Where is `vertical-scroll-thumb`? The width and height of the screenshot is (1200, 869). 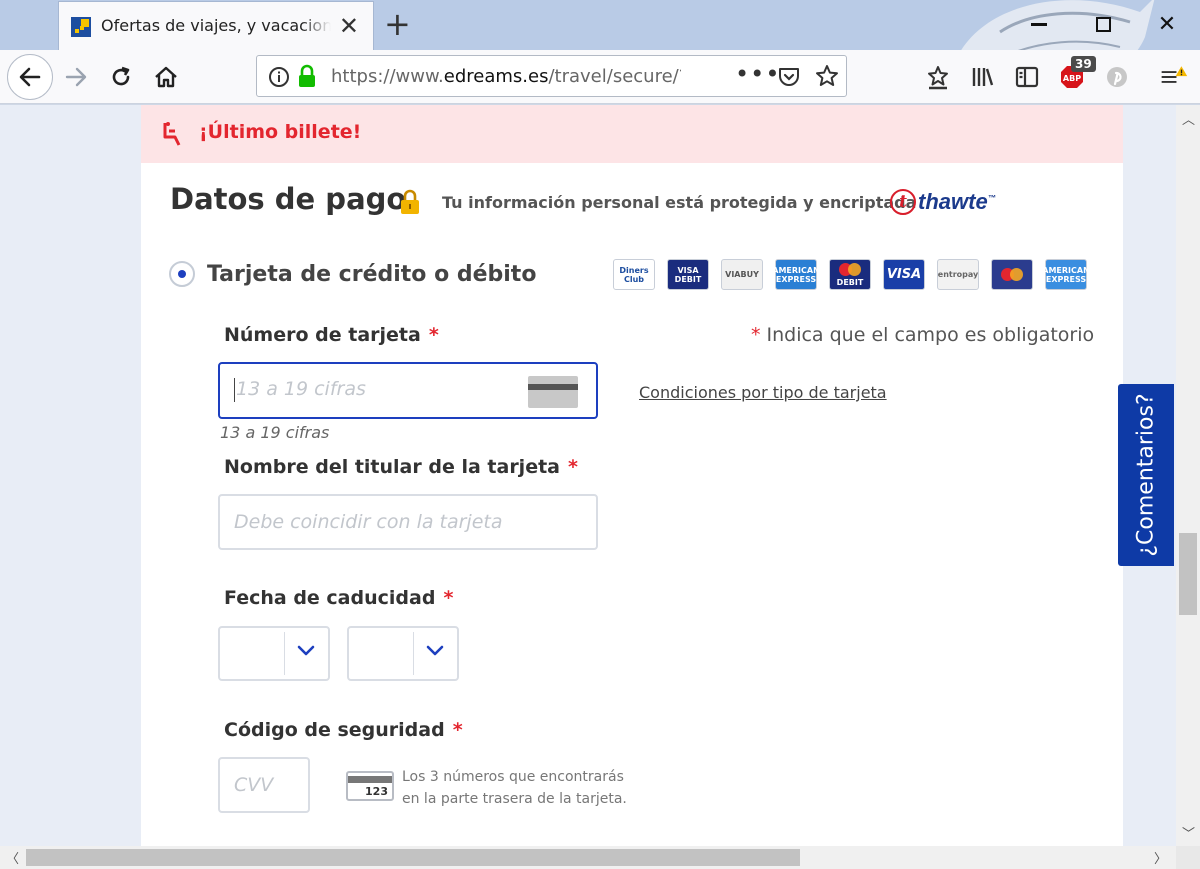
vertical-scroll-thumb is located at coordinates (1188, 574).